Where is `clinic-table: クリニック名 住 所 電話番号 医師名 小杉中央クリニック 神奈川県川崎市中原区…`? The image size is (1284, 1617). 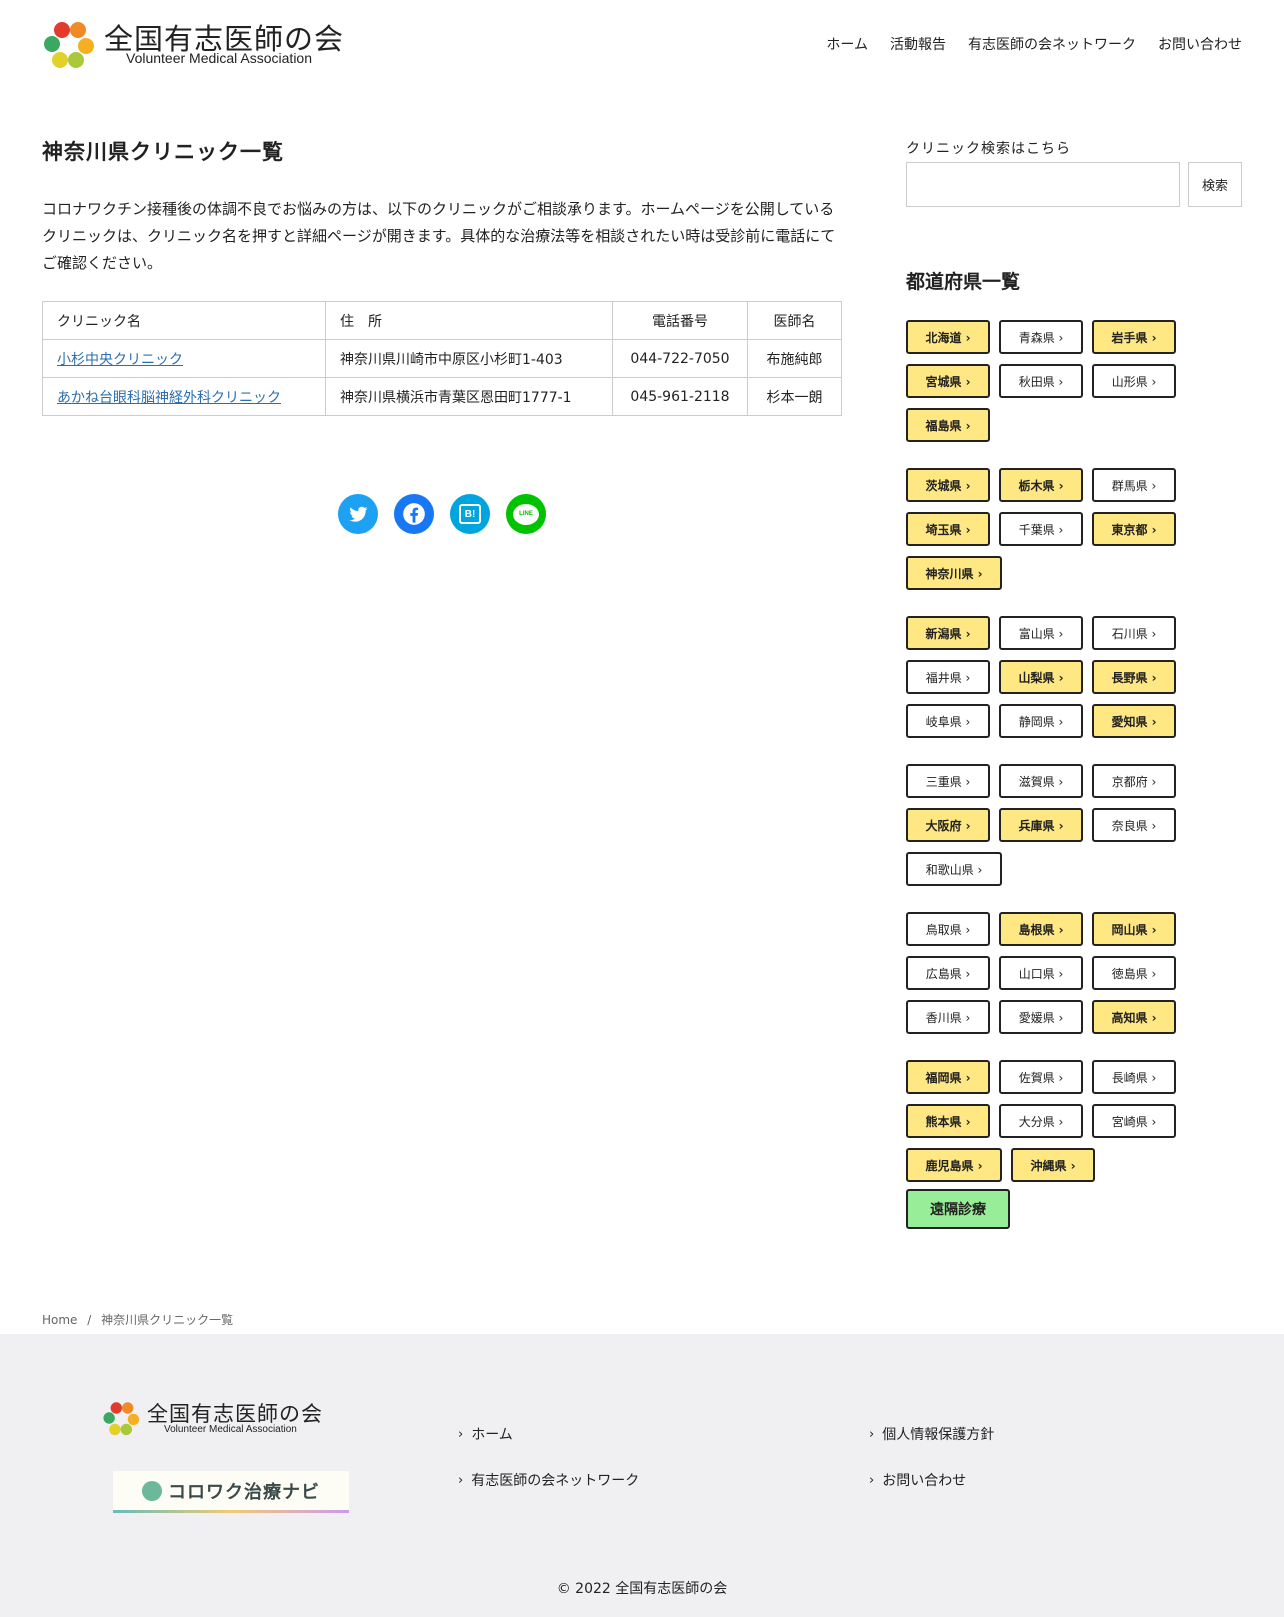 clinic-table: クリニック名 住 所 電話番号 医師名 小杉中央クリニック 神奈川県川崎市中原区… is located at coordinates (442, 358).